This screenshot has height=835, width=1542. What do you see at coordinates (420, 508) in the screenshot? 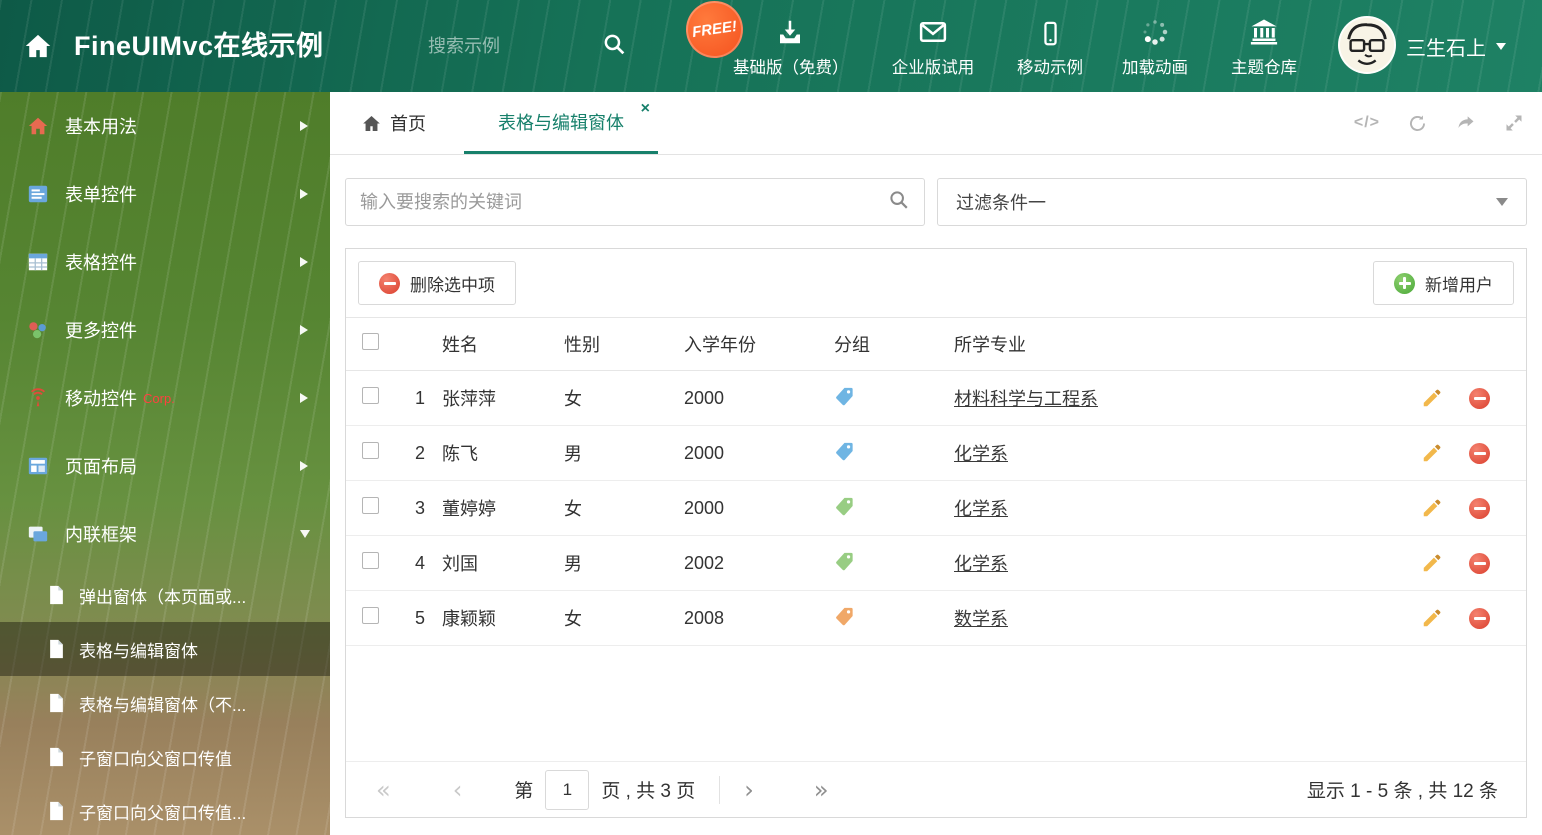
I see `row-index: 3` at bounding box center [420, 508].